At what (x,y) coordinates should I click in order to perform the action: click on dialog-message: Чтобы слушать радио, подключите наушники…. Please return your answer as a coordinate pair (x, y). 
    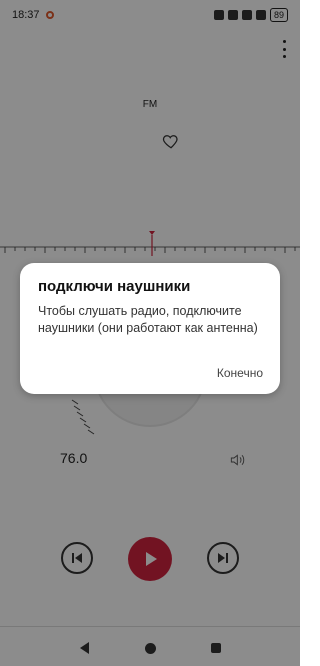
    Looking at the image, I should click on (148, 319).